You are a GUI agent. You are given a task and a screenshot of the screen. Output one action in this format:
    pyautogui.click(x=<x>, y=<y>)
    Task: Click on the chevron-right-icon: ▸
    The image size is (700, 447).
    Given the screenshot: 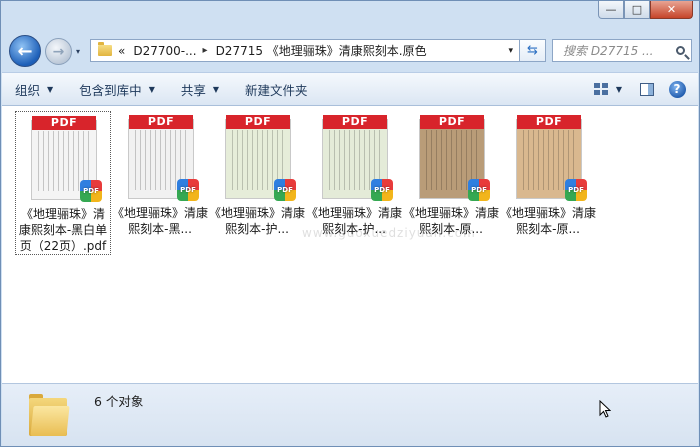 What is the action you would take?
    pyautogui.click(x=205, y=50)
    